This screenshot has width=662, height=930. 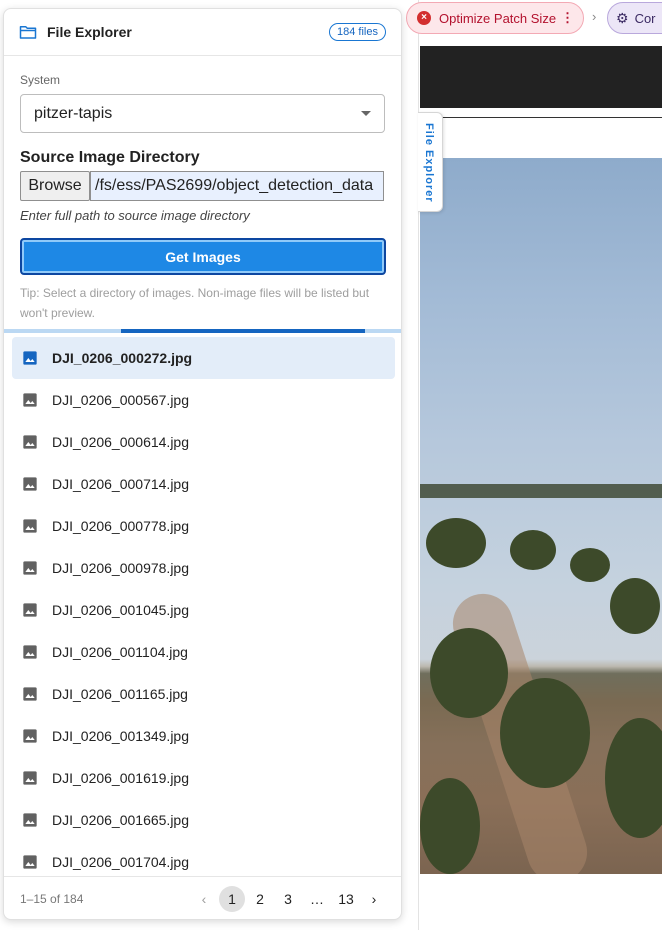 I want to click on side-tab-label: File Explorer, so click(x=429, y=163).